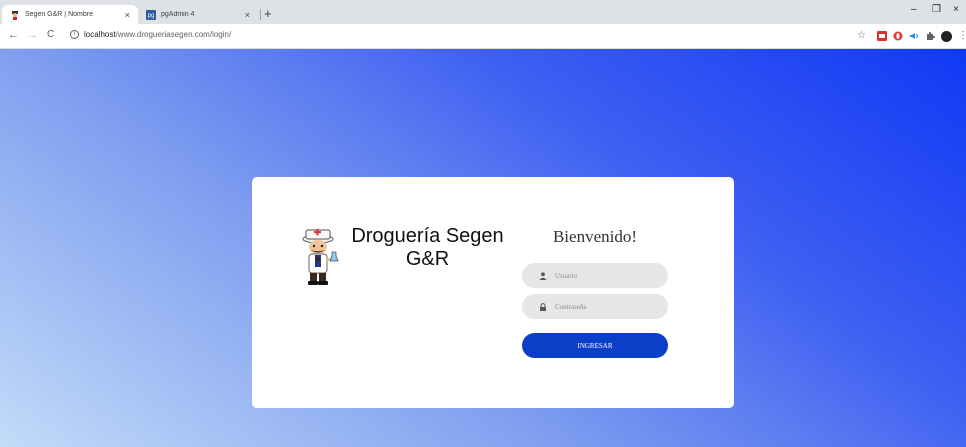 This screenshot has height=447, width=966. Describe the element at coordinates (198, 14) in the screenshot. I see `tab-pgadmin: pg pgAdmin 4 ×` at that location.